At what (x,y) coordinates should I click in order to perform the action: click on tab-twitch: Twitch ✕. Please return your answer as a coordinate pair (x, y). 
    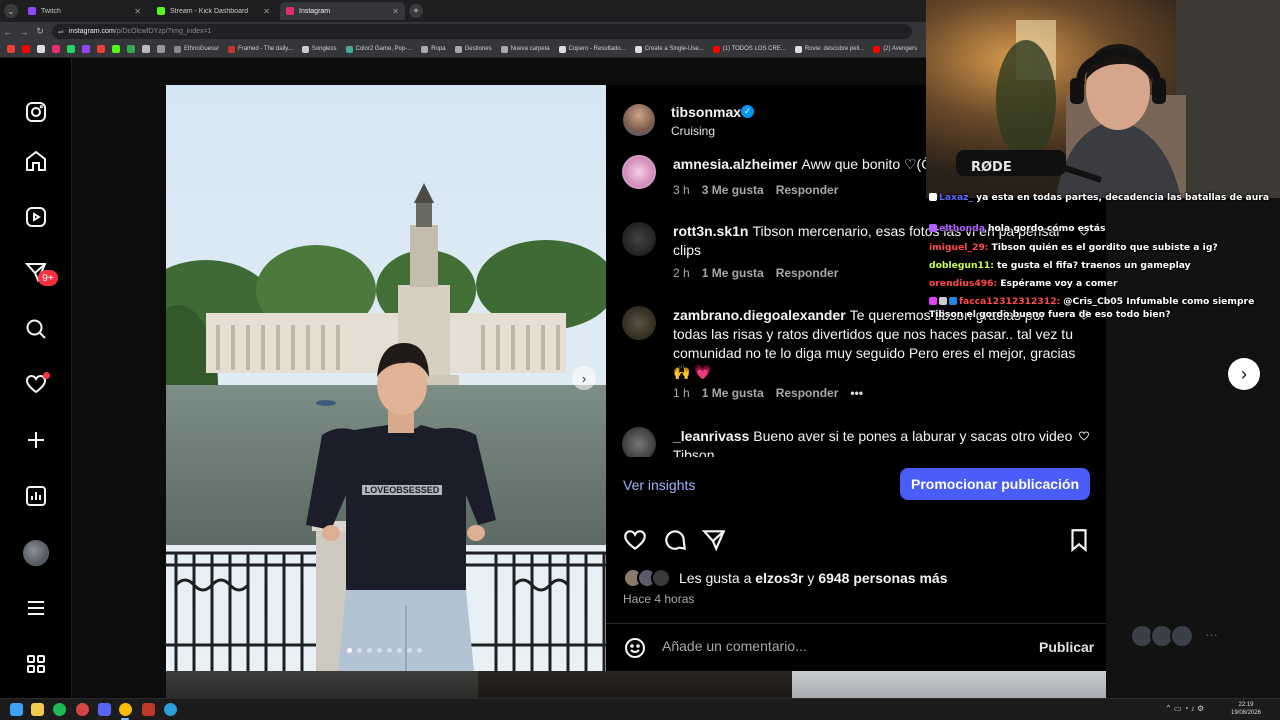
    Looking at the image, I should click on (84, 11).